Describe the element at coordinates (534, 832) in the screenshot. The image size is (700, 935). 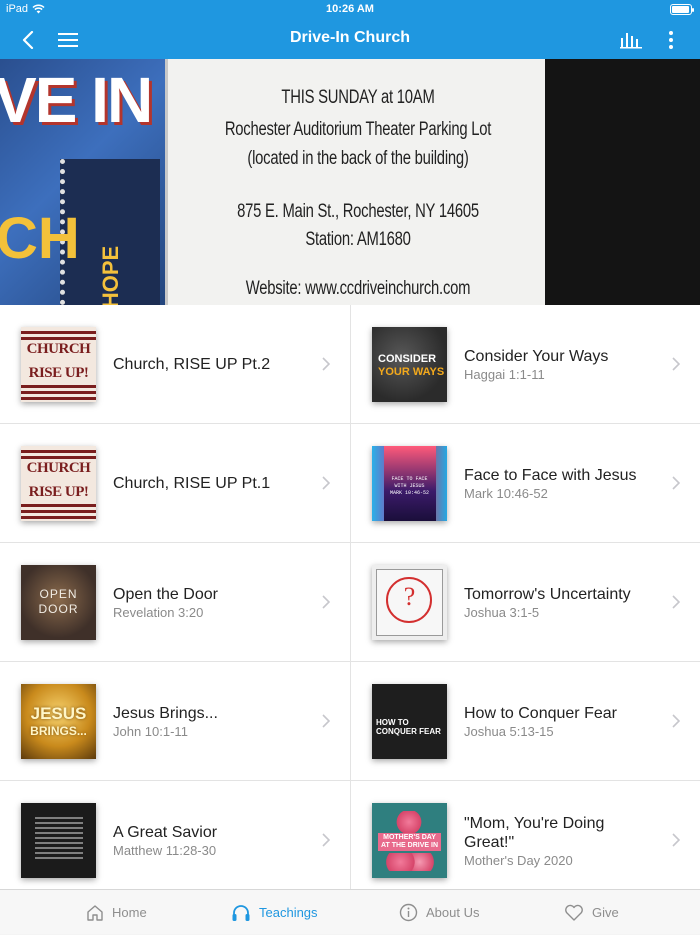
I see `teaching-title: "Mom, You're Doing Great!"` at that location.